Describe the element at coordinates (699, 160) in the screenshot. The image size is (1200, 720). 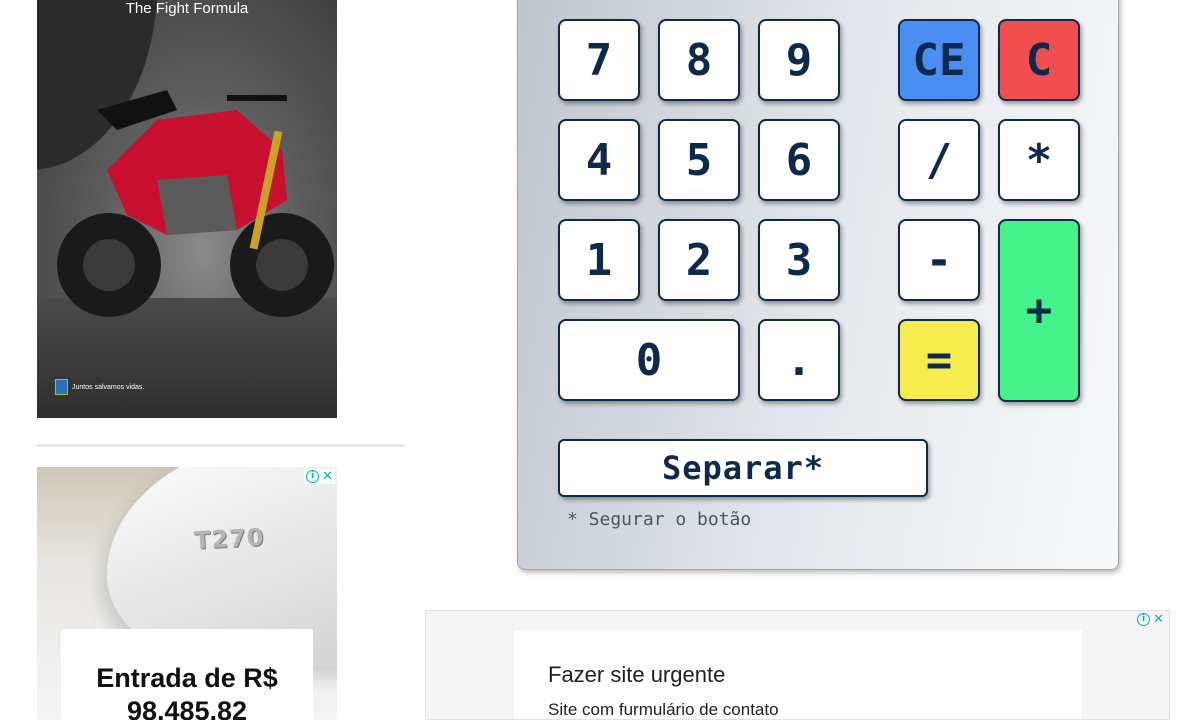
I see `key-5: 5` at that location.